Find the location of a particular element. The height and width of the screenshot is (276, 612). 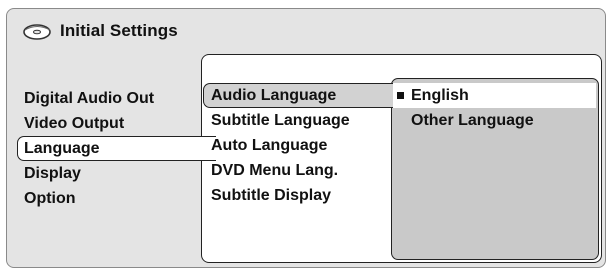

option-label: Other Language is located at coordinates (472, 120).